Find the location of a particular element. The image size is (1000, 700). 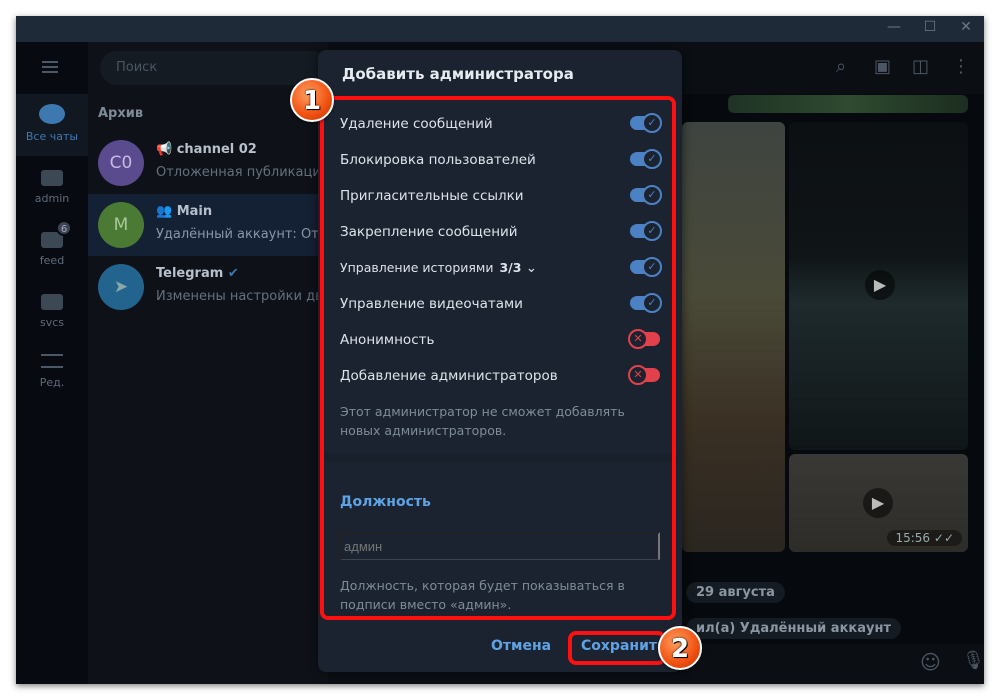

menu-icon is located at coordinates (52, 67).